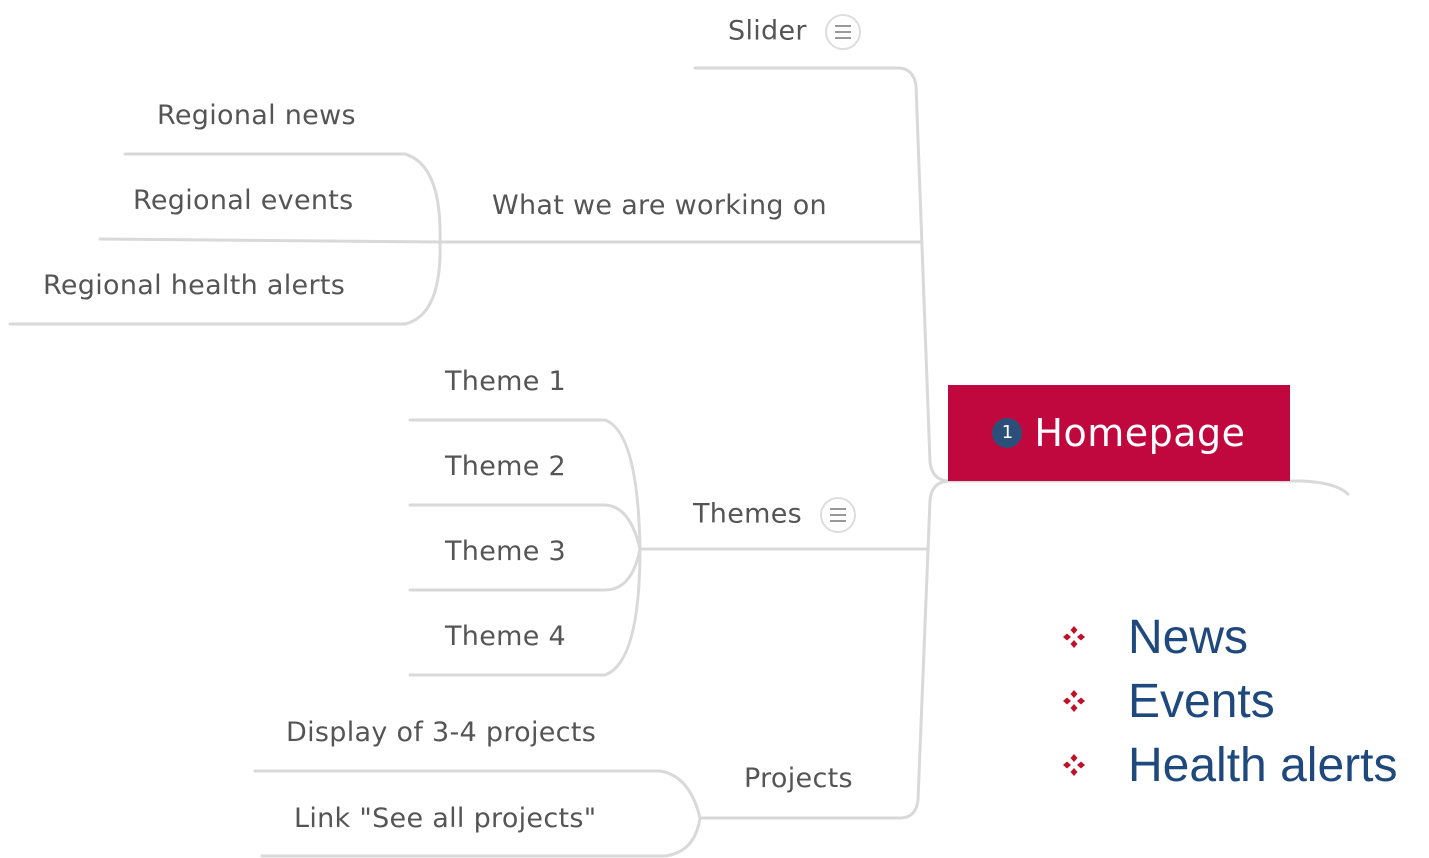 Image resolution: width=1429 pixels, height=858 pixels. What do you see at coordinates (505, 552) in the screenshot?
I see `node-theme-3: Theme 3` at bounding box center [505, 552].